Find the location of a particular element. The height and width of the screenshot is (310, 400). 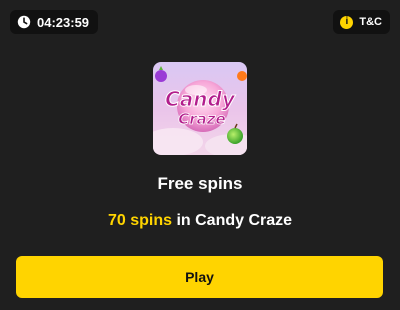

candy-craze-logo: Candy Craze is located at coordinates (200, 108).